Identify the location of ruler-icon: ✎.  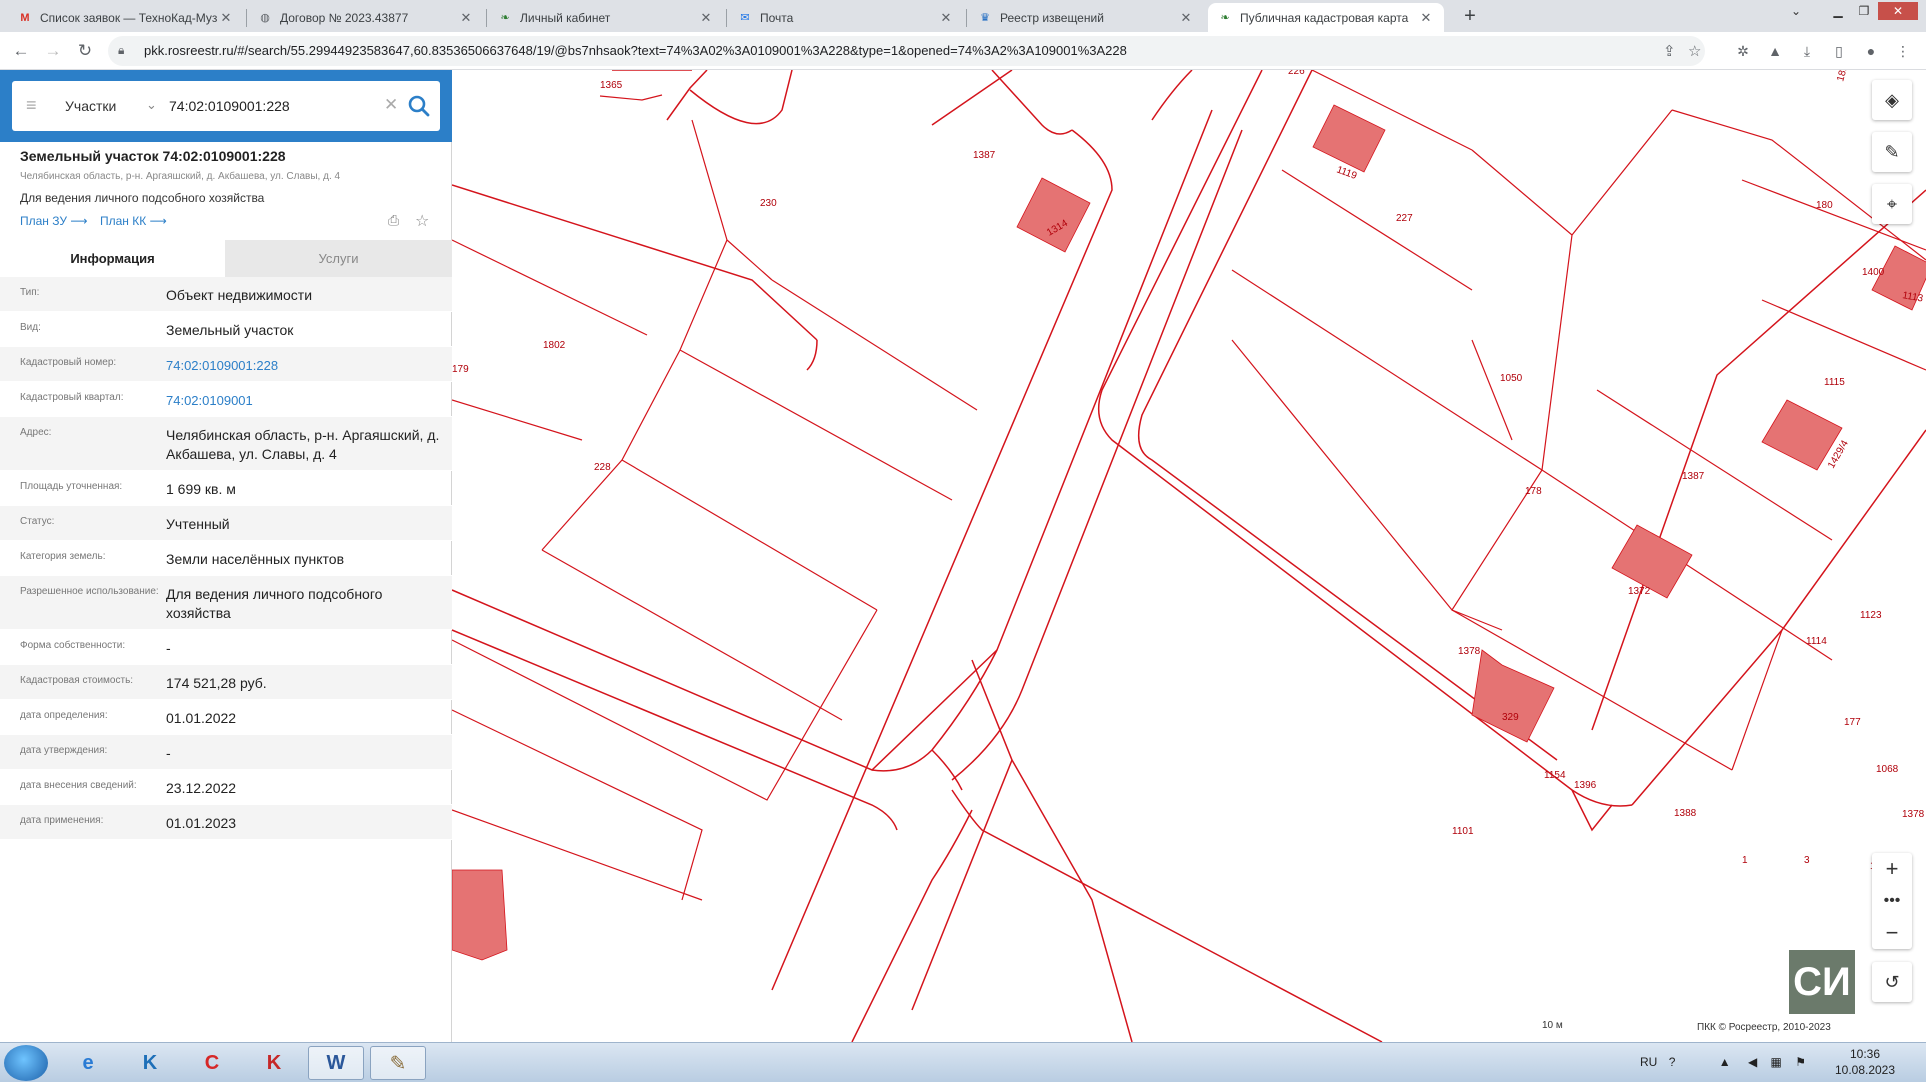
(1892, 151).